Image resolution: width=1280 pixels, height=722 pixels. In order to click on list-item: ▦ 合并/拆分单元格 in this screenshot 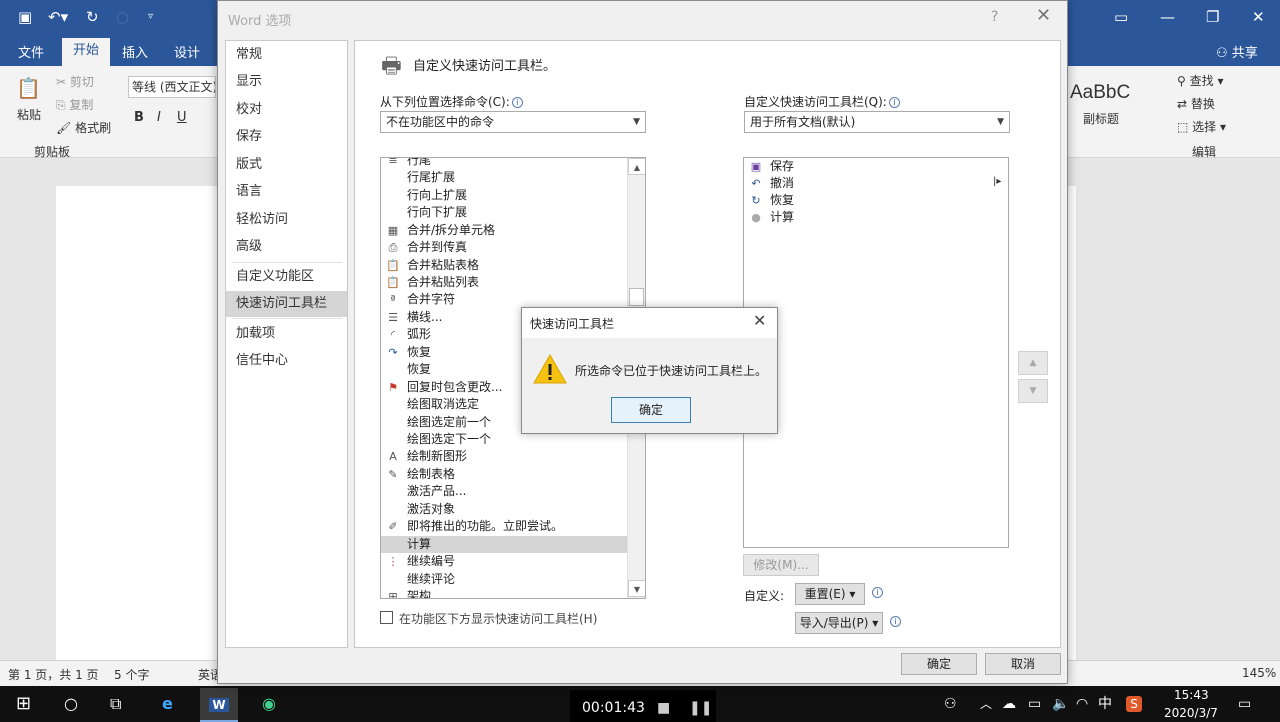, I will do `click(504, 230)`.